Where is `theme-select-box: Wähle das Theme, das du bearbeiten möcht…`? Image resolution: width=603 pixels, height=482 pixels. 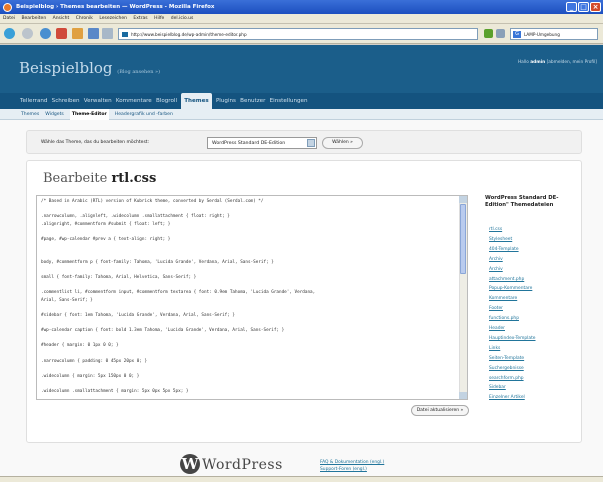
theme-select-box: Wähle das Theme, das du bearbeiten möcht… is located at coordinates (304, 142).